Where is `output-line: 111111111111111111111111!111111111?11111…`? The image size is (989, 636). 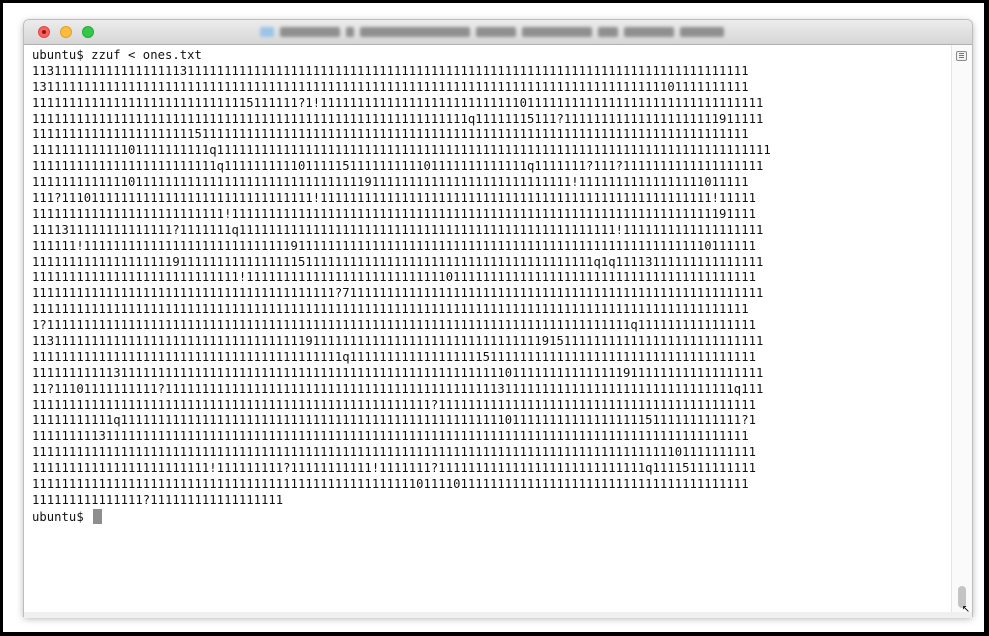
output-line: 111111111111111111111111!111111111?11111… is located at coordinates (394, 468).